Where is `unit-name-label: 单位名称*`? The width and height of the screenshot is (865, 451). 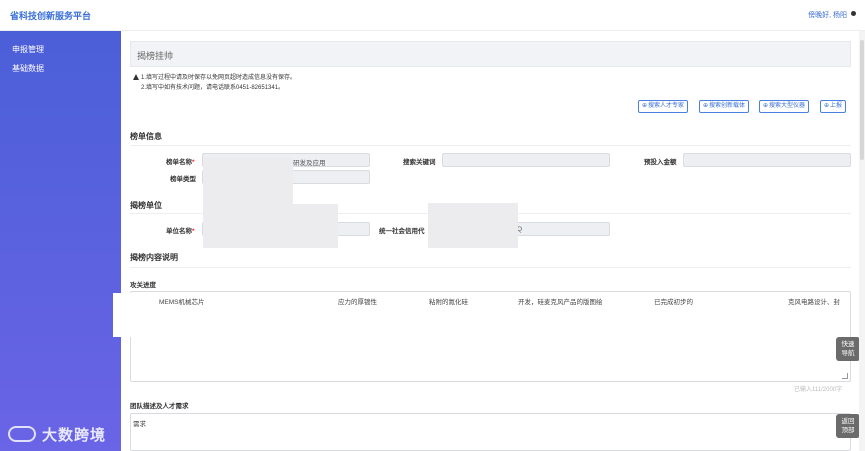
unit-name-label: 单位名称* is located at coordinates (180, 231).